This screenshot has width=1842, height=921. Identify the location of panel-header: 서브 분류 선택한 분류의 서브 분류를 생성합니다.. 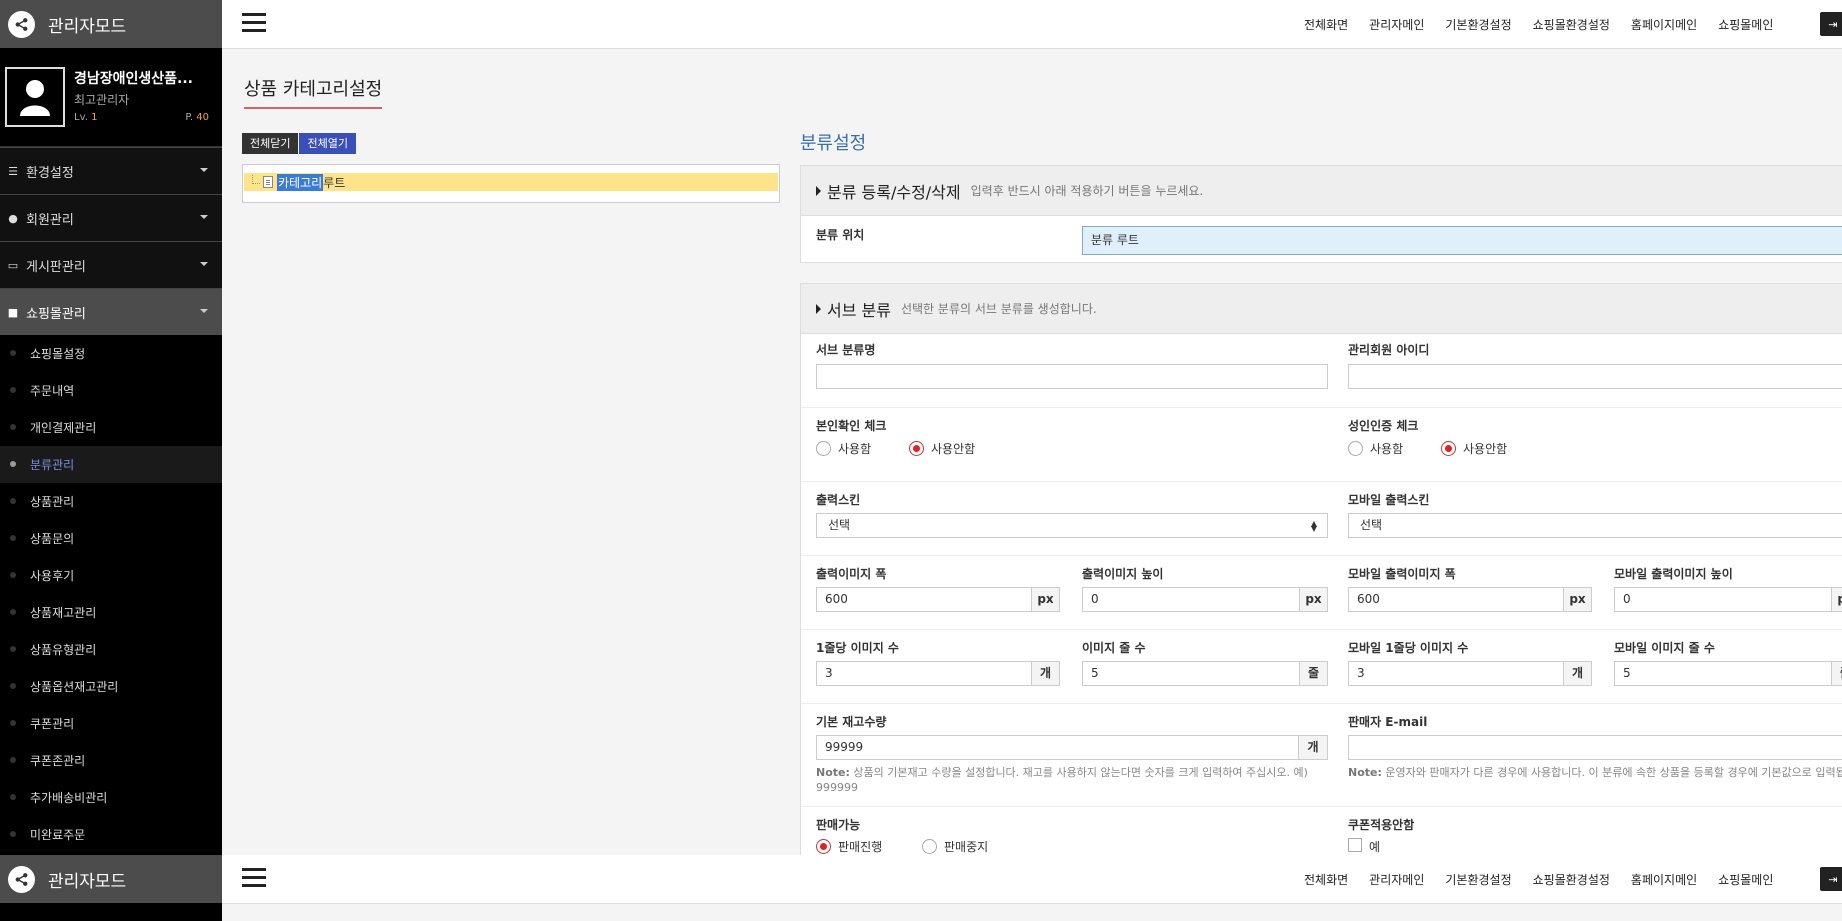
(1321, 309).